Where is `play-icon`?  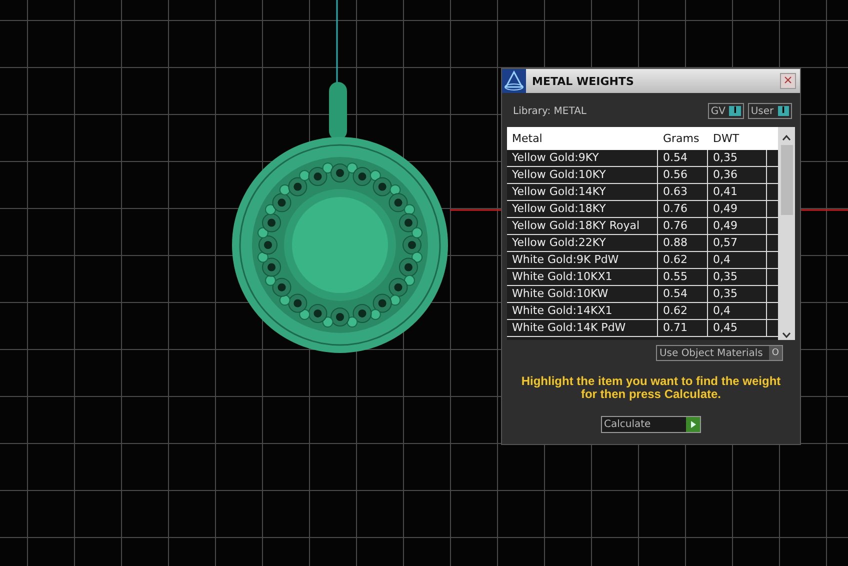
play-icon is located at coordinates (693, 424).